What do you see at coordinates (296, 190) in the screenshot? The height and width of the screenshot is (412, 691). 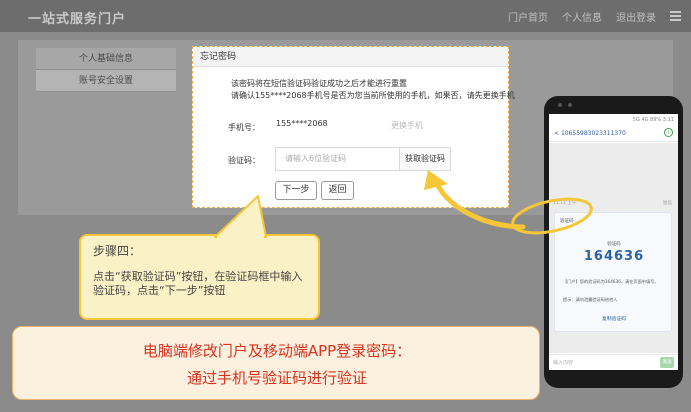 I see `next-button: 下一步` at bounding box center [296, 190].